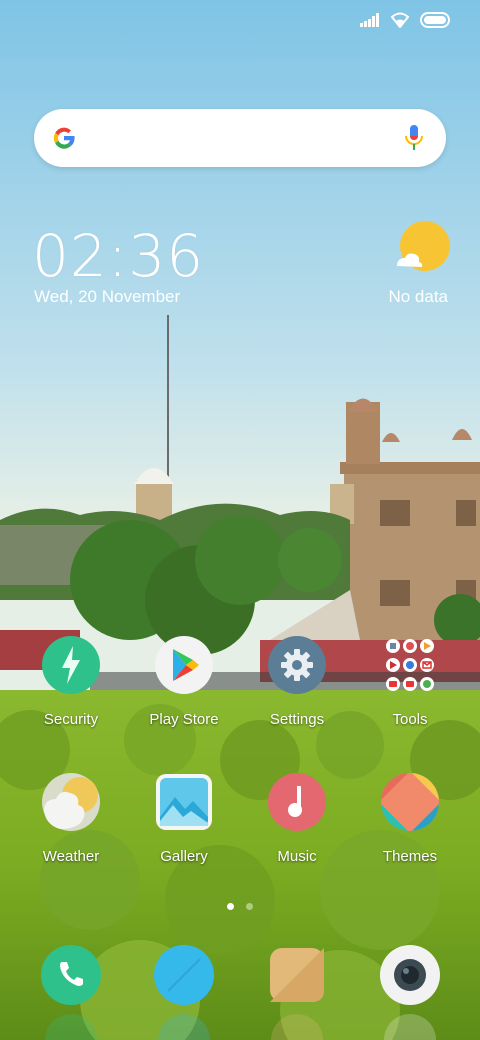  What do you see at coordinates (107, 296) in the screenshot?
I see `clock-date: Wed, 20 November` at bounding box center [107, 296].